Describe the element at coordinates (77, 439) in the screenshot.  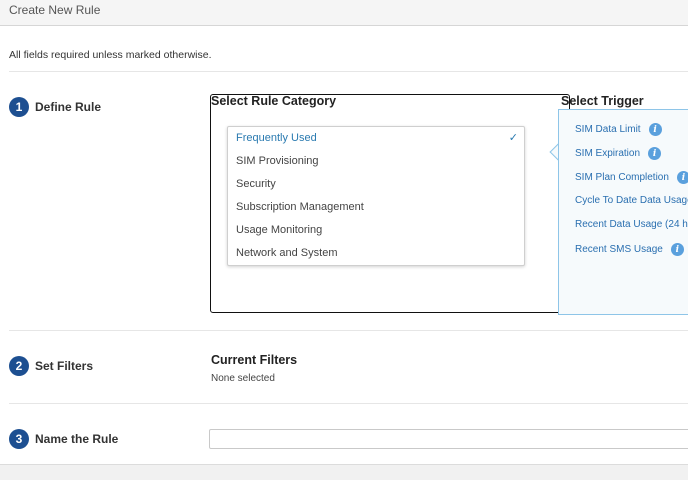
I see `step-label: Name the Rule` at that location.